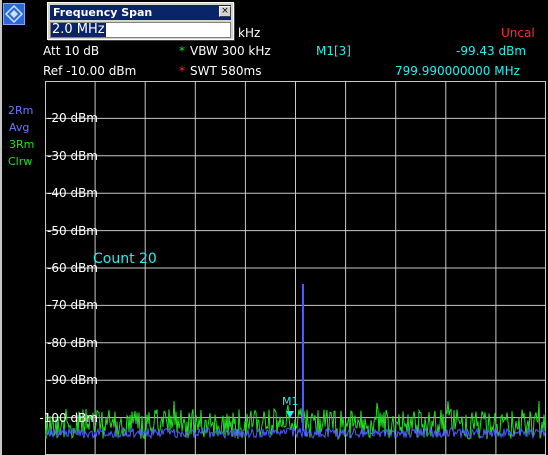  I want to click on dialog-title-bar: Frequency Span, so click(140, 12).